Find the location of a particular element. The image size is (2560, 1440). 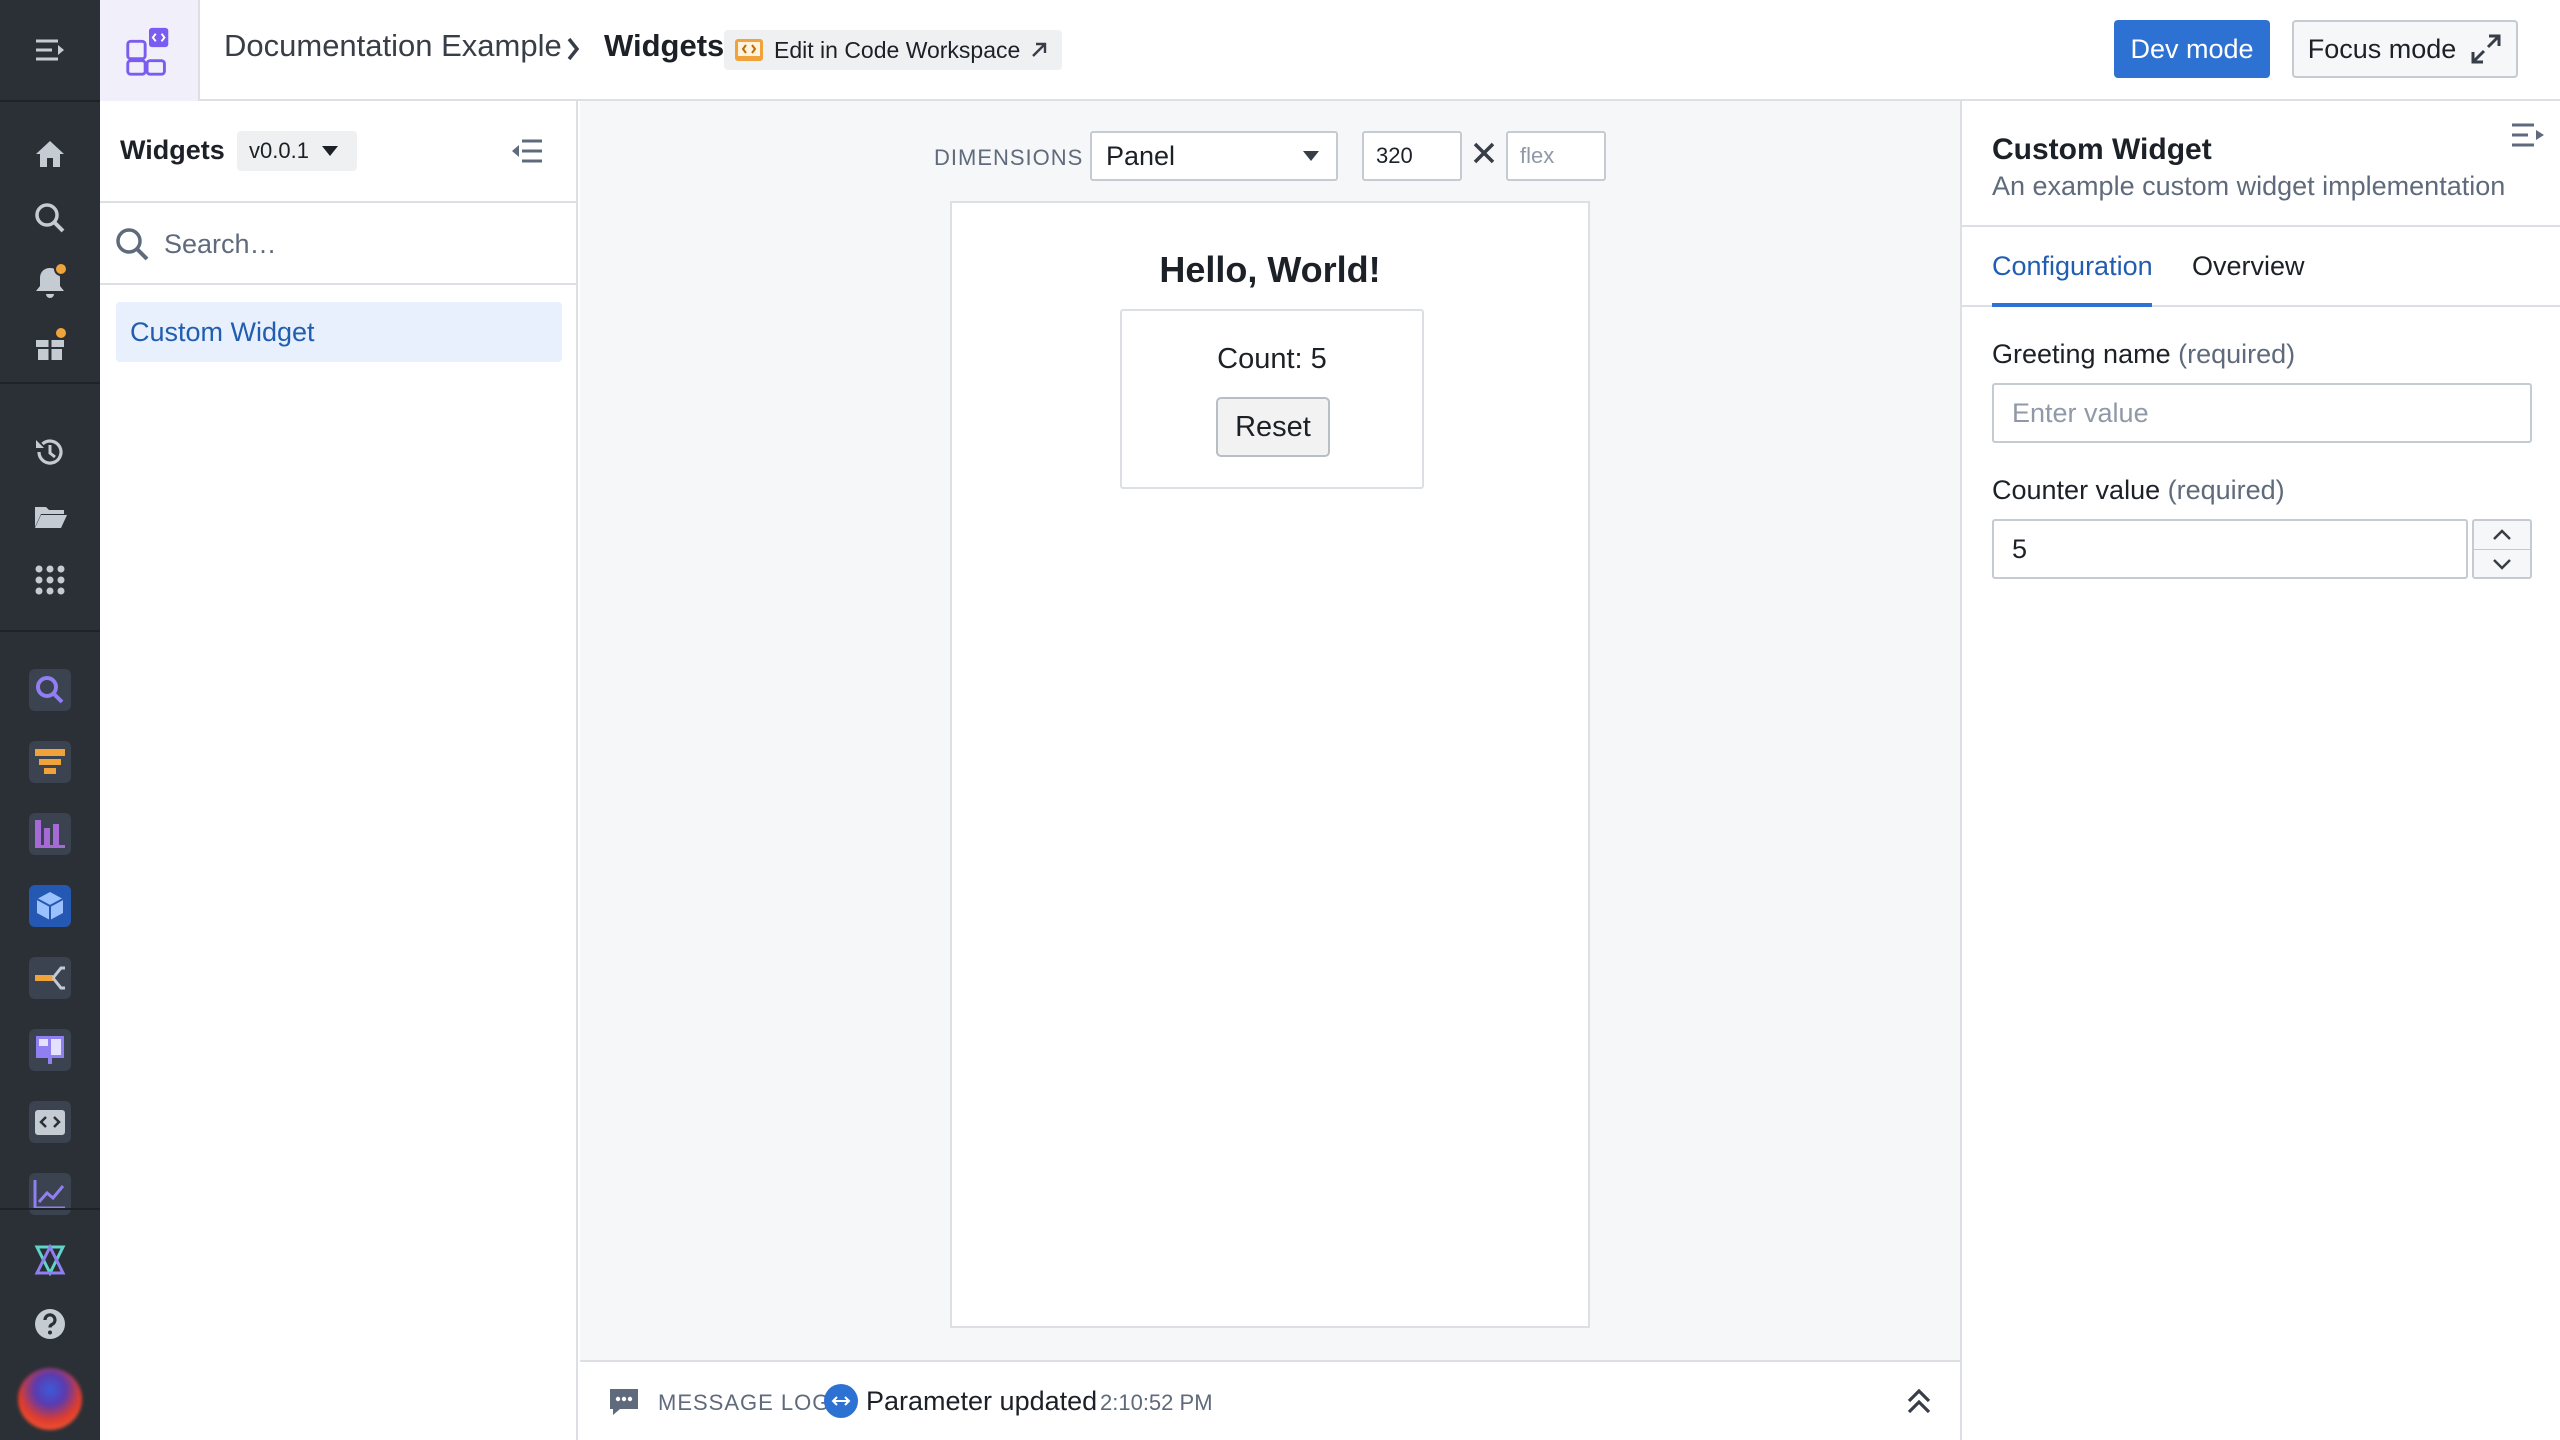

message-log-label: MESSAGE LOG is located at coordinates (744, 1402).